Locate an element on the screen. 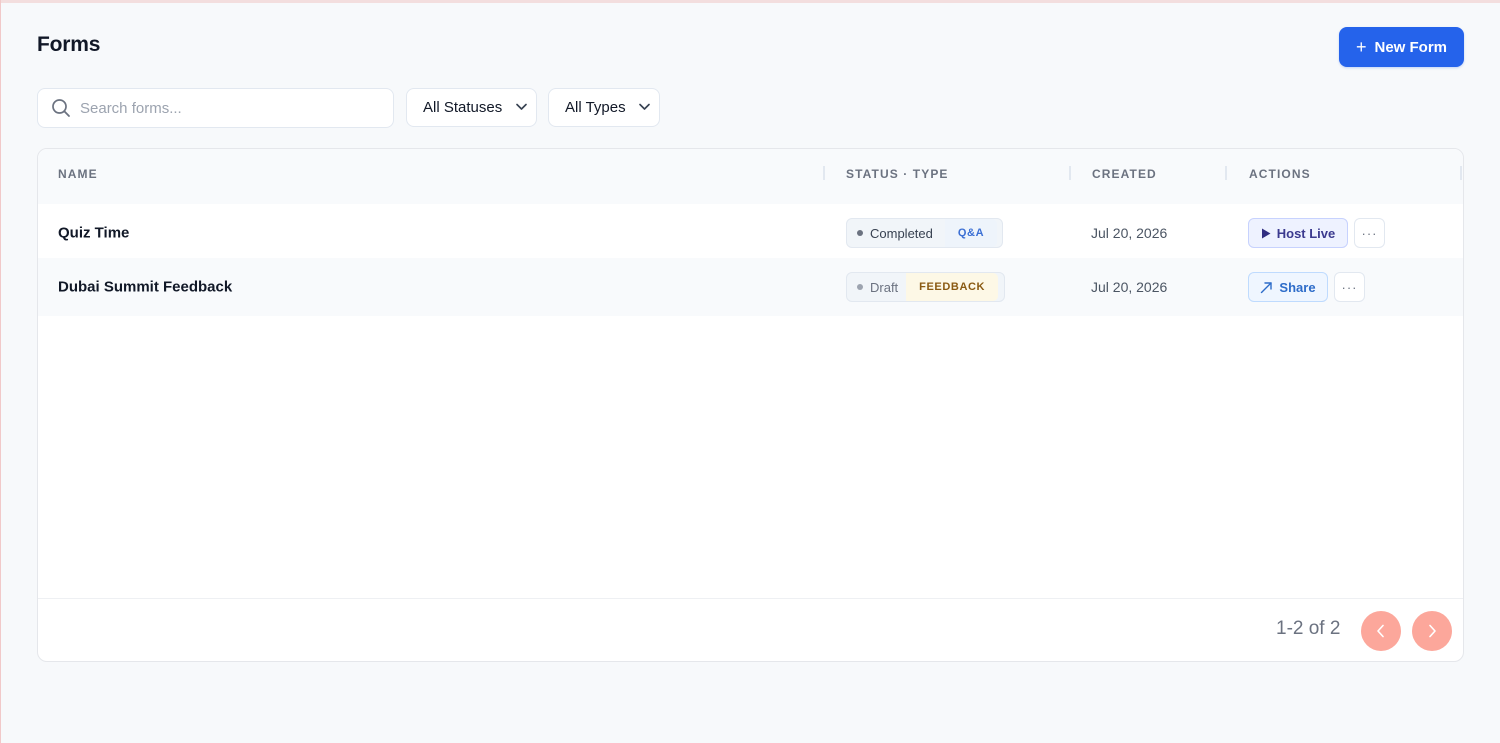 The width and height of the screenshot is (1500, 743). chevron-left-icon is located at coordinates (1380, 631).